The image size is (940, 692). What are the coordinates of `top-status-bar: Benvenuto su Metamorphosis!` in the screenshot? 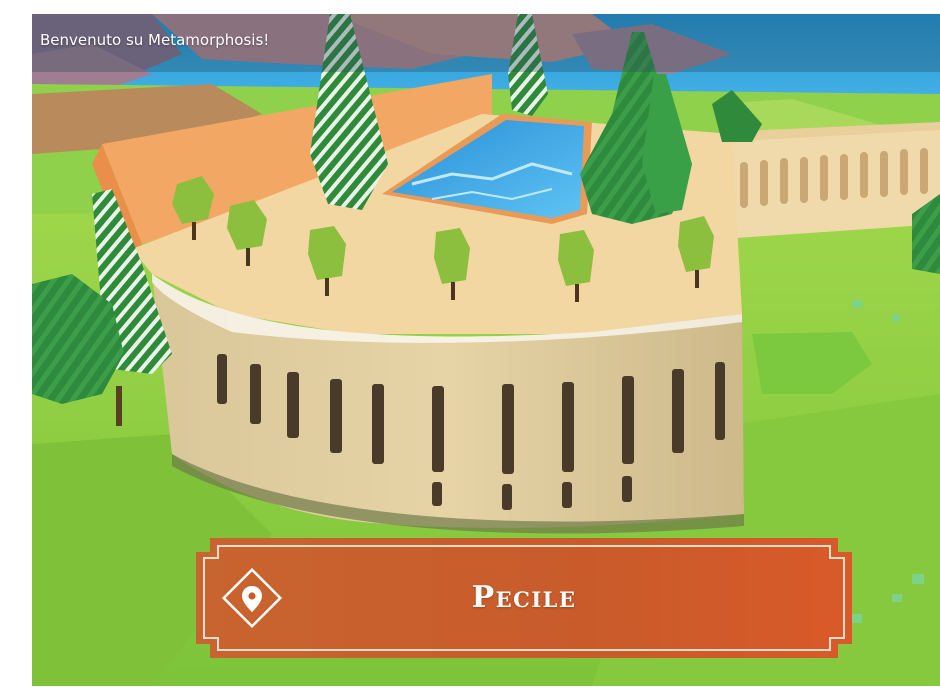 It's located at (486, 43).